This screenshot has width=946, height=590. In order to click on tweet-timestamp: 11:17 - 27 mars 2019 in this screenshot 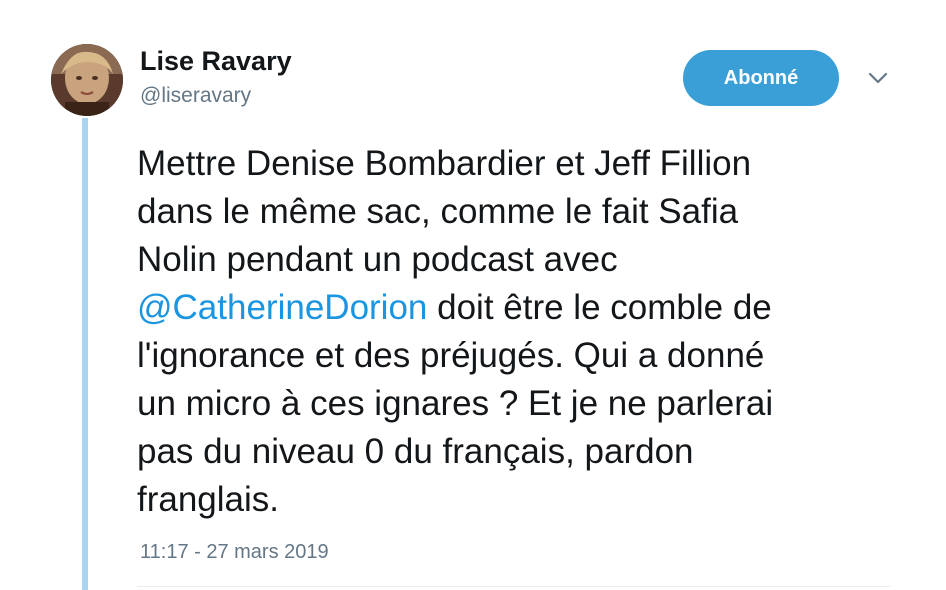, I will do `click(234, 552)`.